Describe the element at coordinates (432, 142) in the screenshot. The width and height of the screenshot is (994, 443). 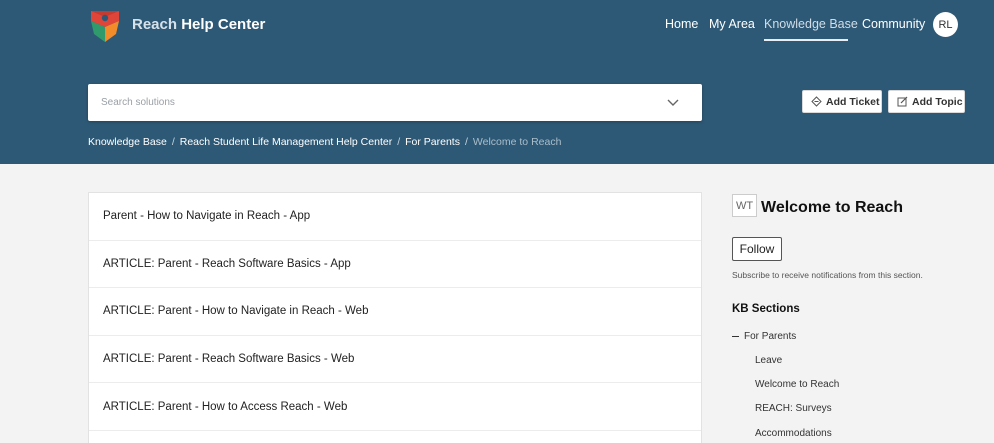
I see `breadcrumb-for-parents: For Parents` at that location.